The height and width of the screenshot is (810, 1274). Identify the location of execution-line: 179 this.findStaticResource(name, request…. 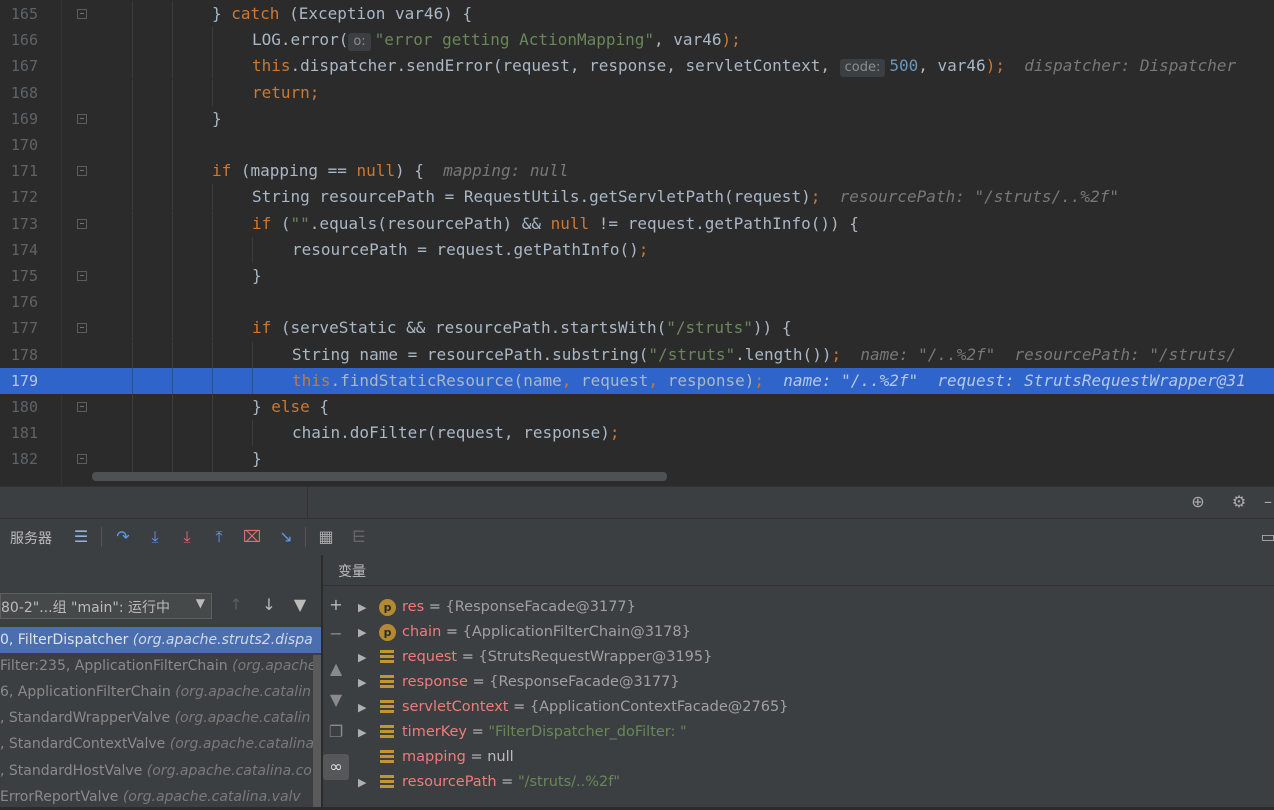
(637, 380).